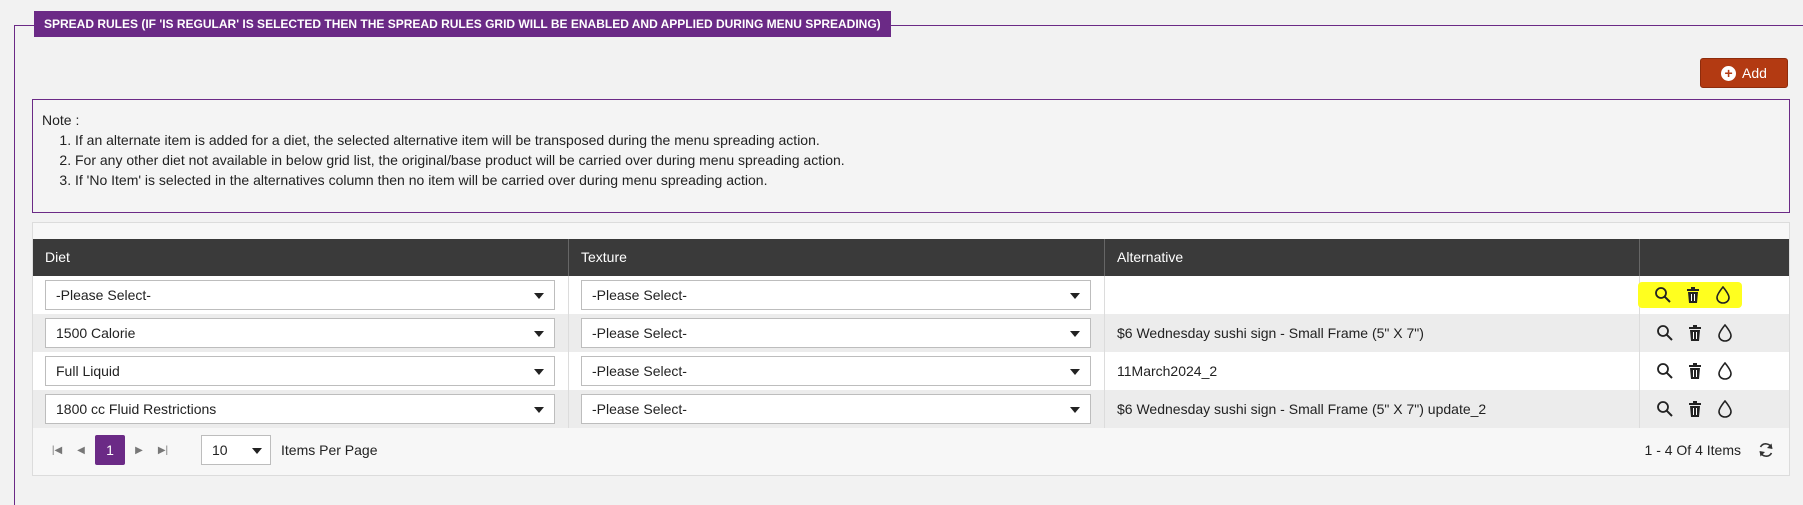  I want to click on table-row: -Please Select- -Please Select-, so click(911, 295).